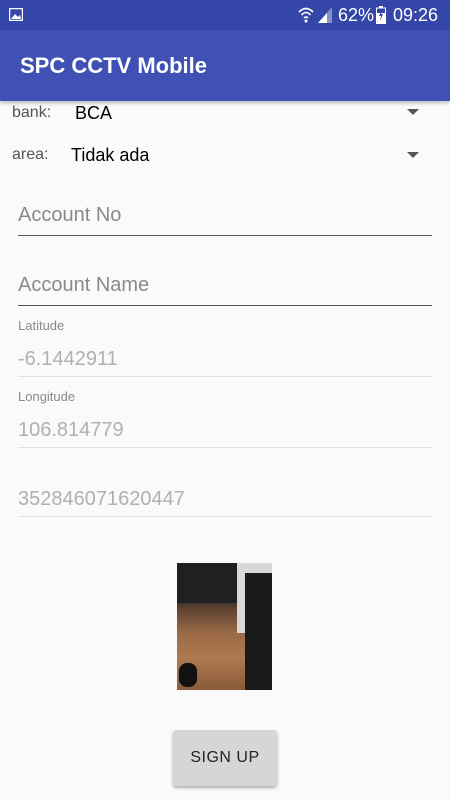 This screenshot has width=450, height=800. Describe the element at coordinates (306, 15) in the screenshot. I see `wifi-icon` at that location.